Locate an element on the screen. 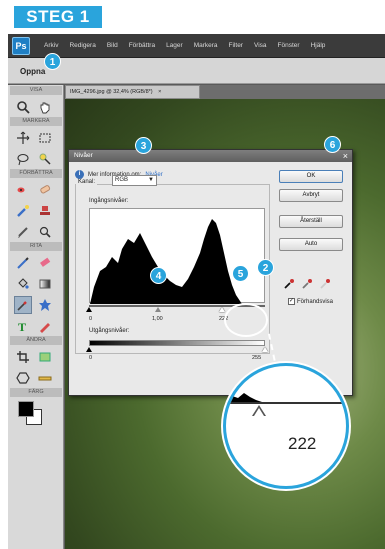 This screenshot has width=385, height=549. custom-shape-tool-icon is located at coordinates (45, 305).